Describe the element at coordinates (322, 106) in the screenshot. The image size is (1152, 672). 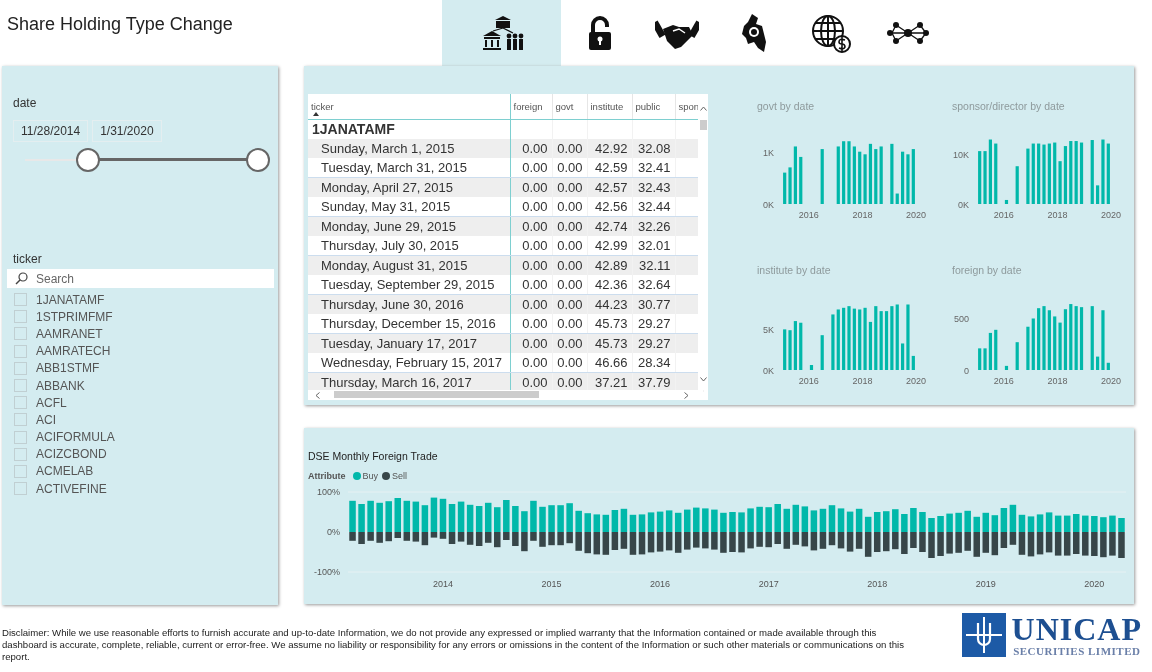
I see `column-header: ticker` at that location.